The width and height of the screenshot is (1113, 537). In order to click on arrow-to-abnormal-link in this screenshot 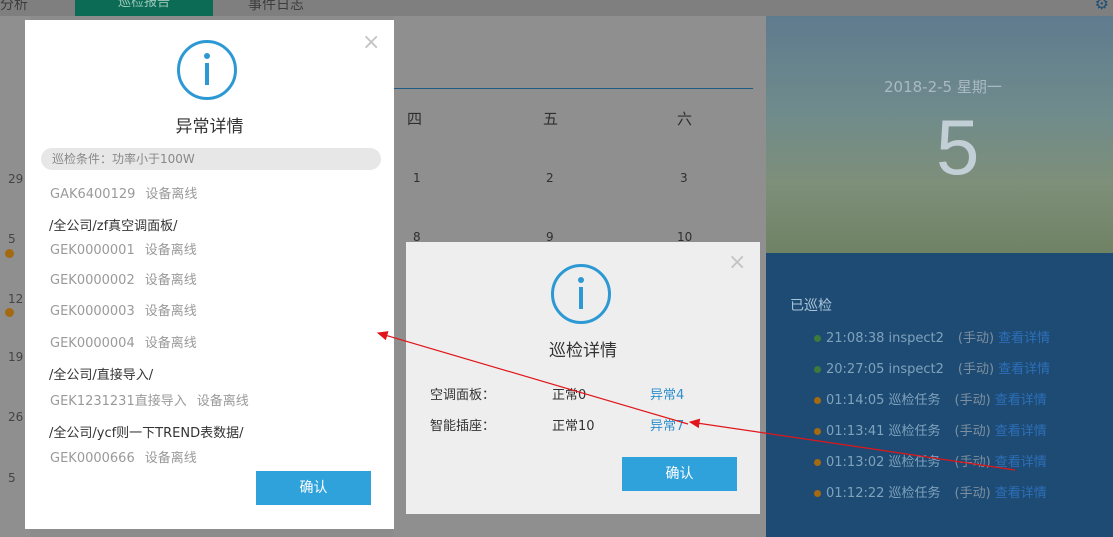, I will do `click(852, 444)`.